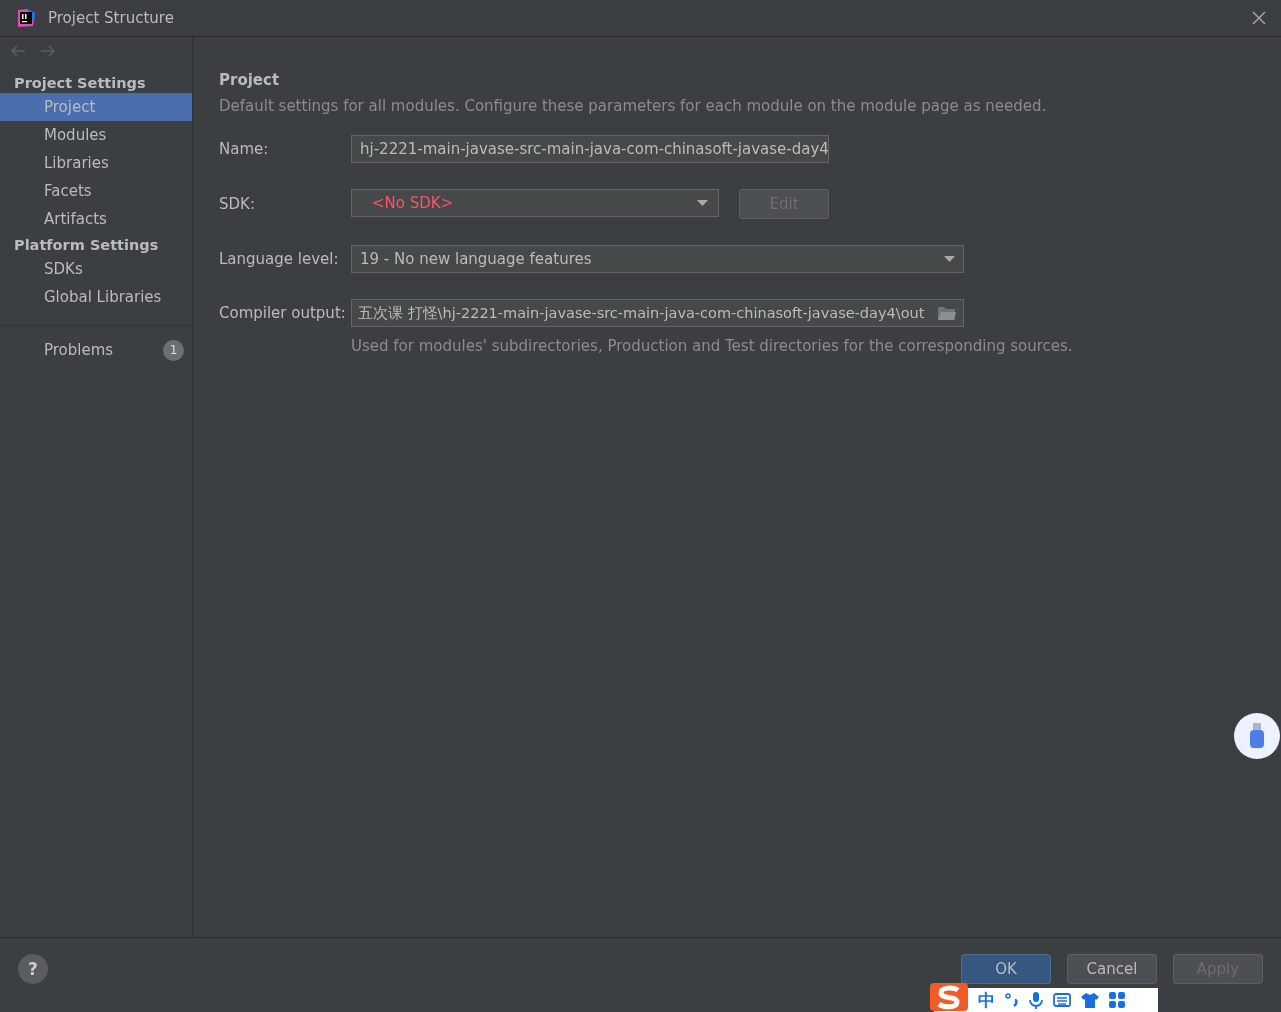 The image size is (1281, 1012). Describe the element at coordinates (96, 191) in the screenshot. I see `sidebar-item: Facets` at that location.